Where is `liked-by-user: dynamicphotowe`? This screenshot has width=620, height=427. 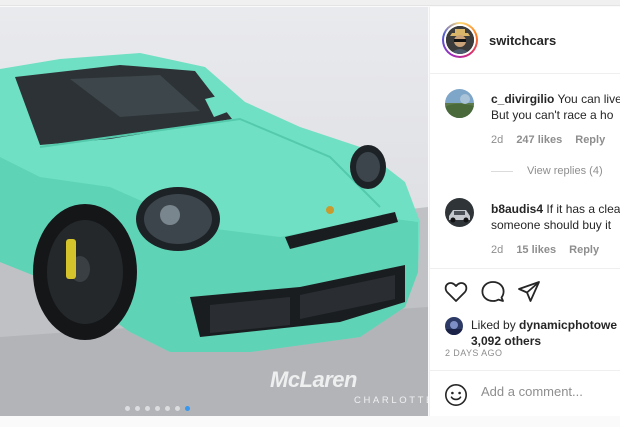
liked-by-user: dynamicphotowe is located at coordinates (568, 325).